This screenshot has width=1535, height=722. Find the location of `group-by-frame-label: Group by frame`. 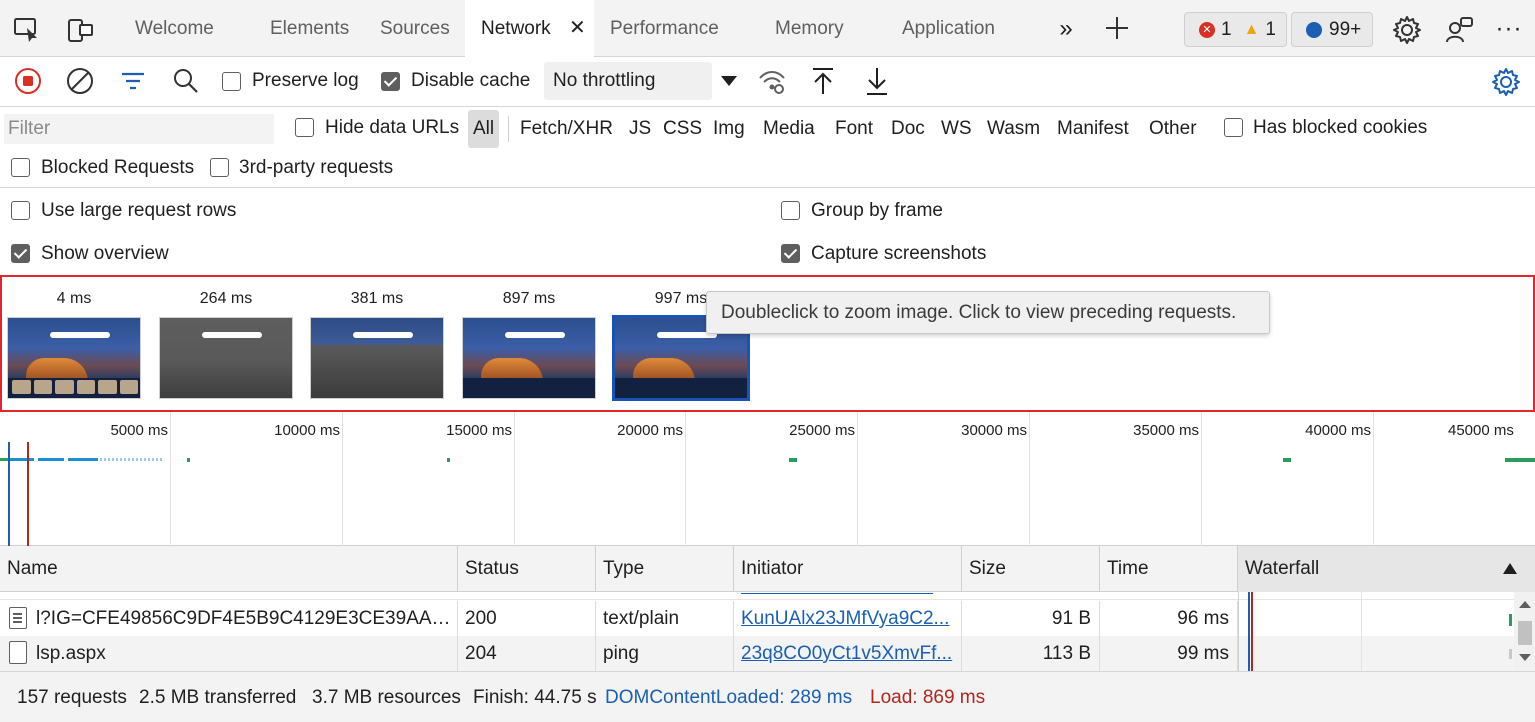

group-by-frame-label: Group by frame is located at coordinates (877, 210).